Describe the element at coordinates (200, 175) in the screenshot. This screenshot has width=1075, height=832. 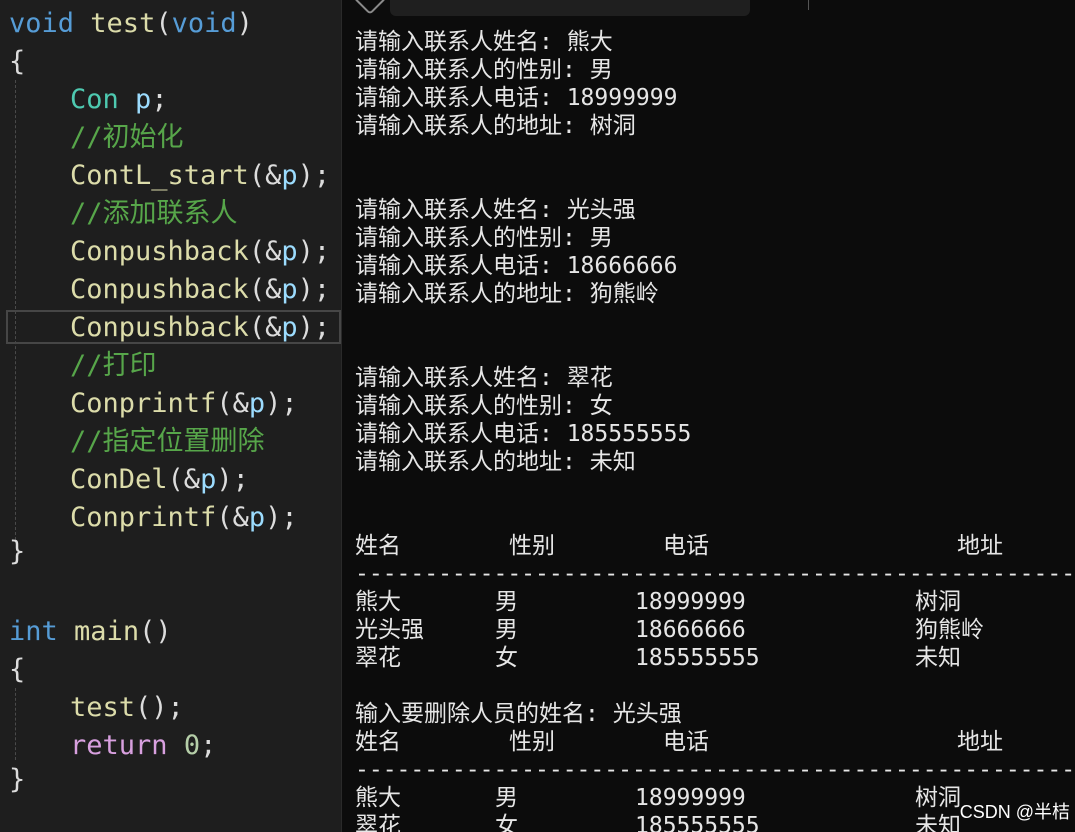
I see `code-line: ContL_start(&p);` at that location.